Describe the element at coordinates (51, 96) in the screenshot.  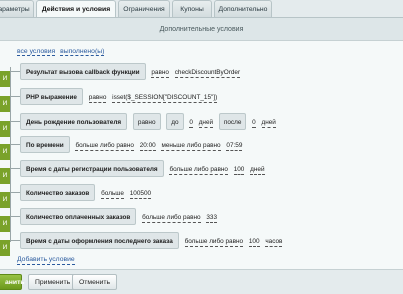
I see `condition-label: PHP выражение` at that location.